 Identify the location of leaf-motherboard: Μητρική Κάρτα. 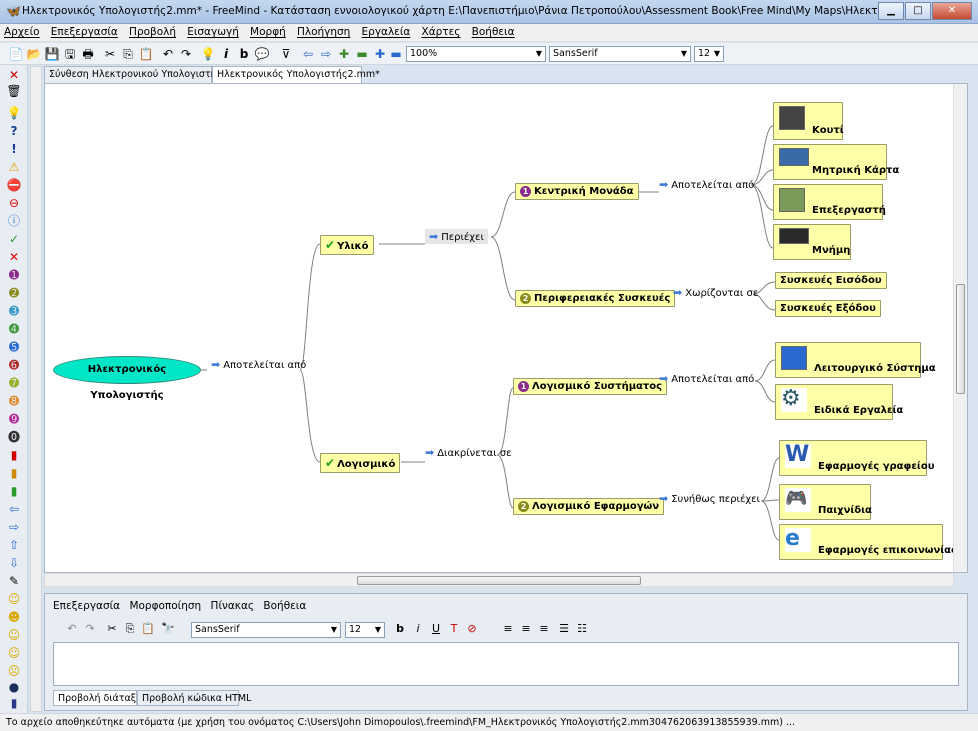
(836, 162).